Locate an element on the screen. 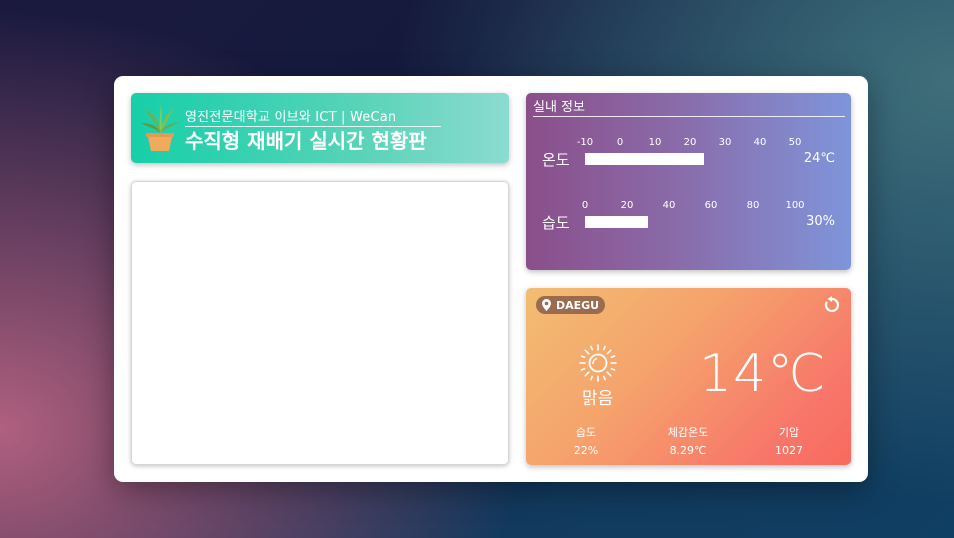  title-banner: 영진전문대학교 이브와 ICT | WeCan 수직형 재배기 실시간 현황판 is located at coordinates (320, 128).